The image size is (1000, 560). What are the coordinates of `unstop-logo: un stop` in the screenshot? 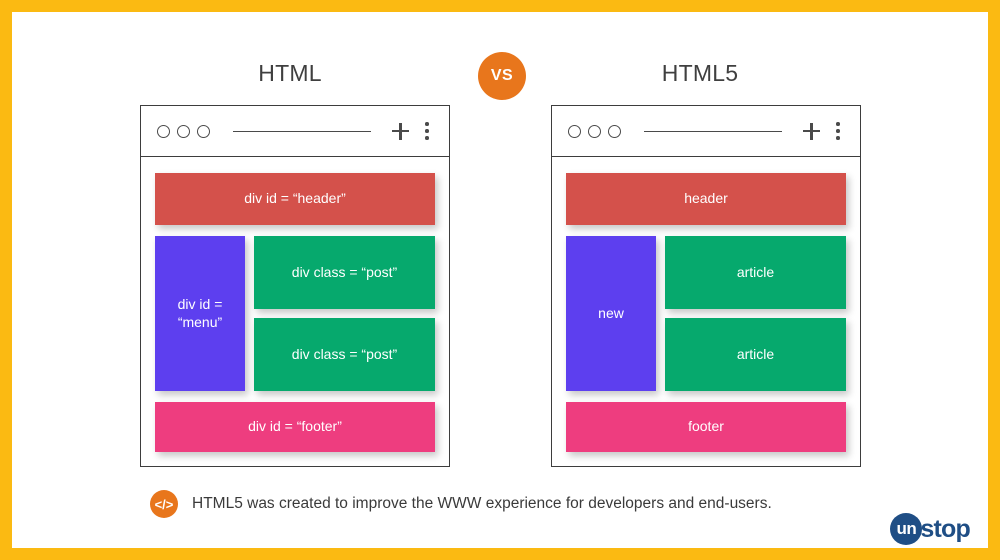 It's located at (930, 529).